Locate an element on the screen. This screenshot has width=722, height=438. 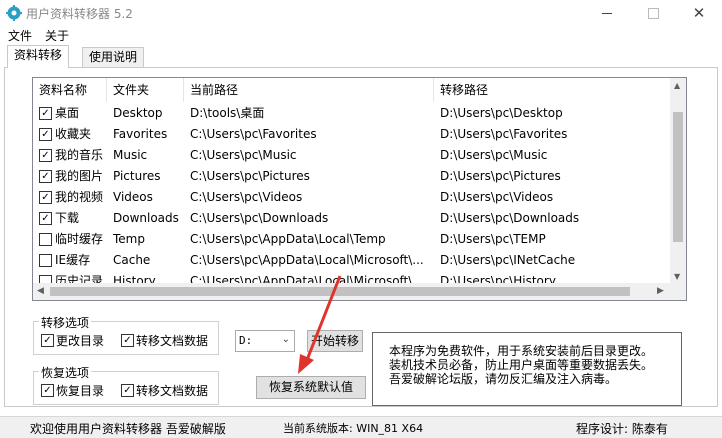
menu-file: 文件 is located at coordinates (20, 35).